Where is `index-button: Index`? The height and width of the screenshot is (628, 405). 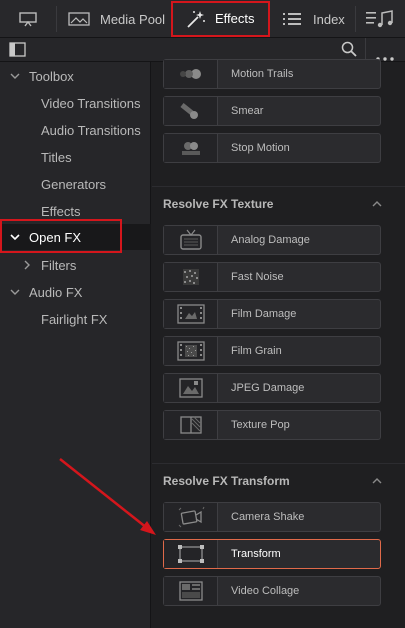
index-button: Index is located at coordinates (314, 19).